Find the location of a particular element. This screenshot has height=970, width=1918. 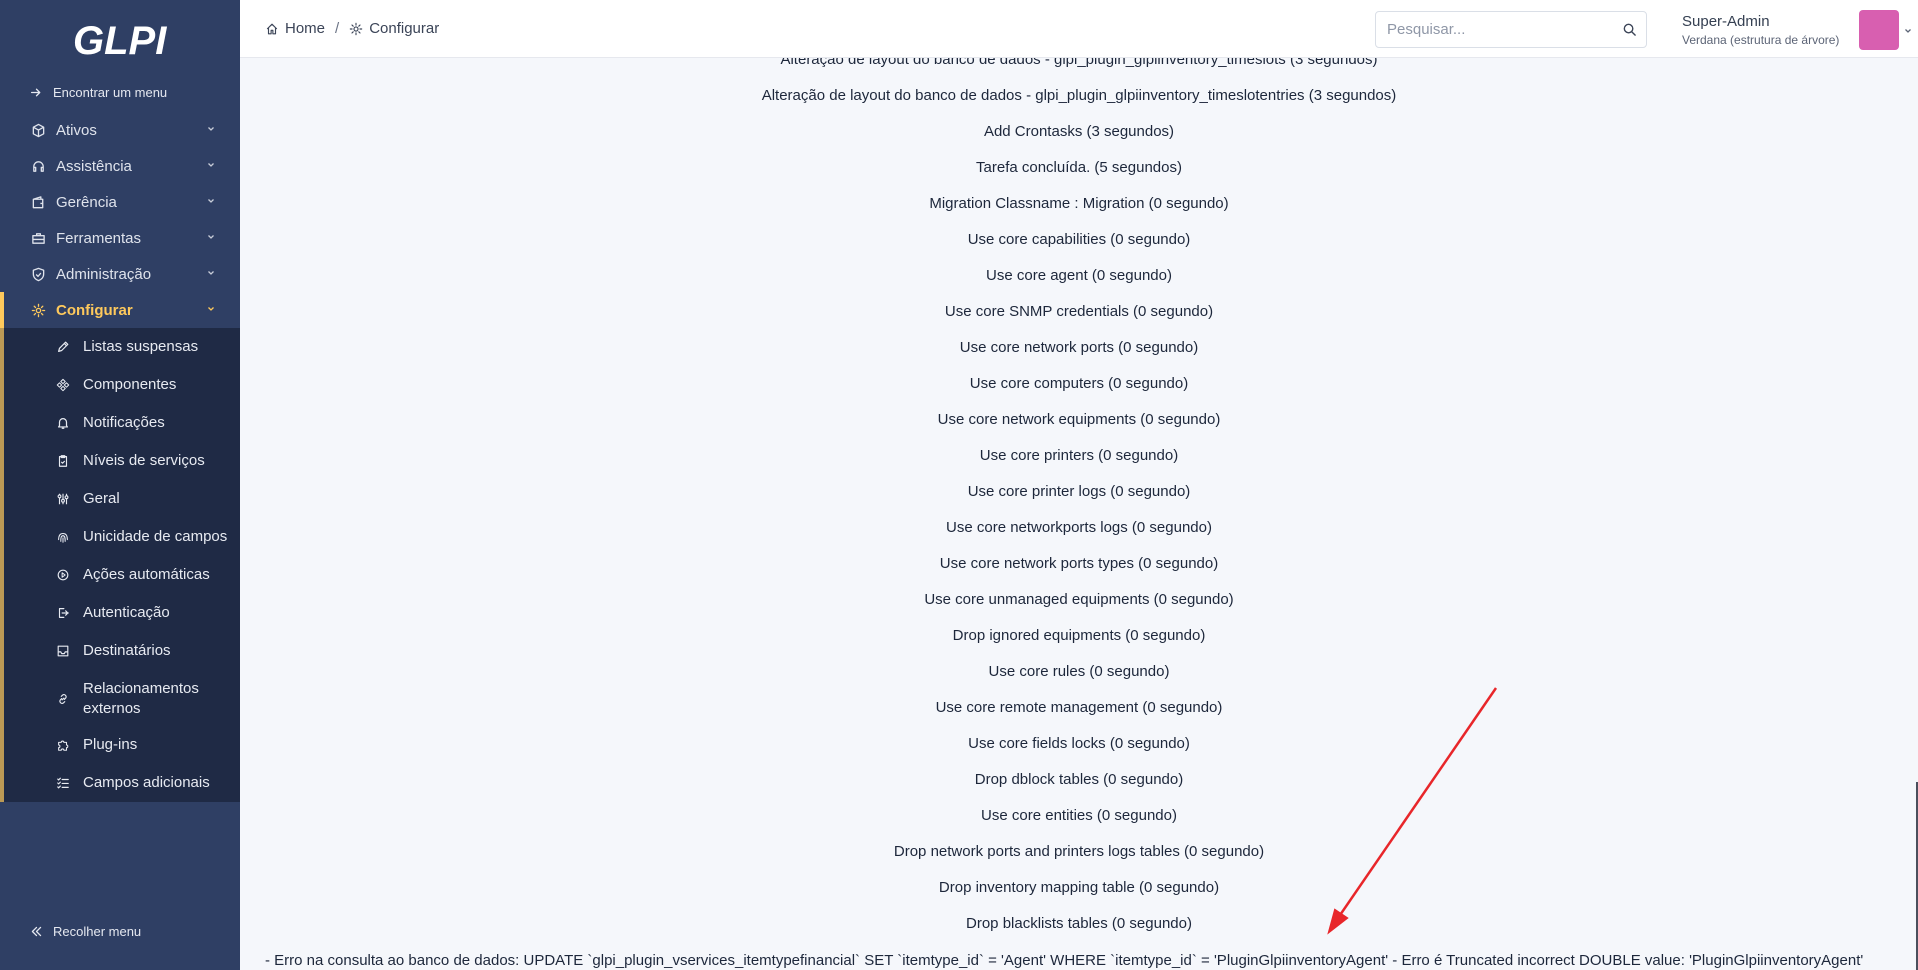

bell-icon is located at coordinates (63, 423).